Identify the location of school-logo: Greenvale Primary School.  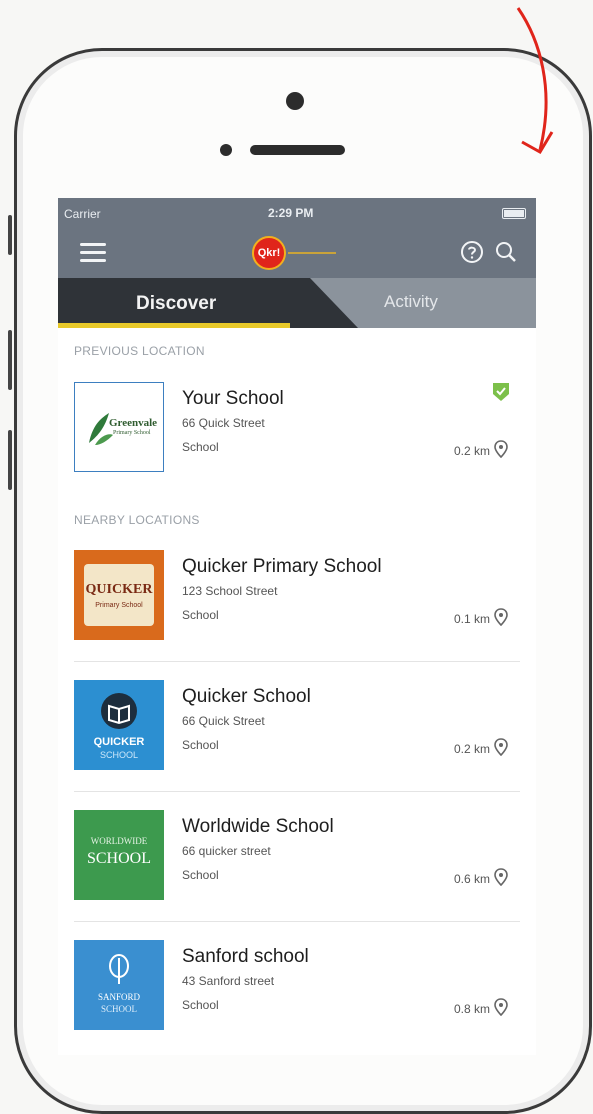
(119, 427).